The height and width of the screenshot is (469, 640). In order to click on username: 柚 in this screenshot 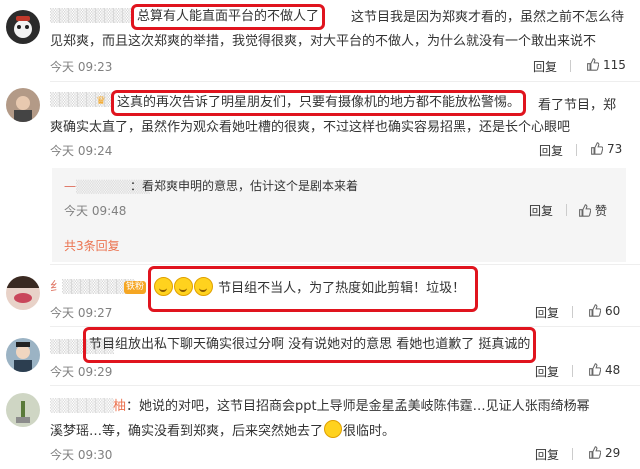, I will do `click(119, 406)`.